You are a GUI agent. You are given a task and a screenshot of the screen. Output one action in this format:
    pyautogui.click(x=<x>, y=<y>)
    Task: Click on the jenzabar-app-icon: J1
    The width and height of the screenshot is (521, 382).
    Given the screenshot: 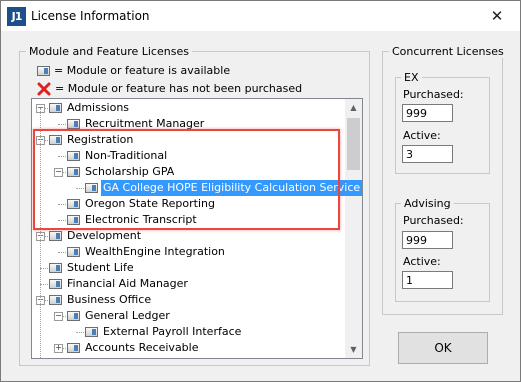 What is the action you would take?
    pyautogui.click(x=16, y=16)
    